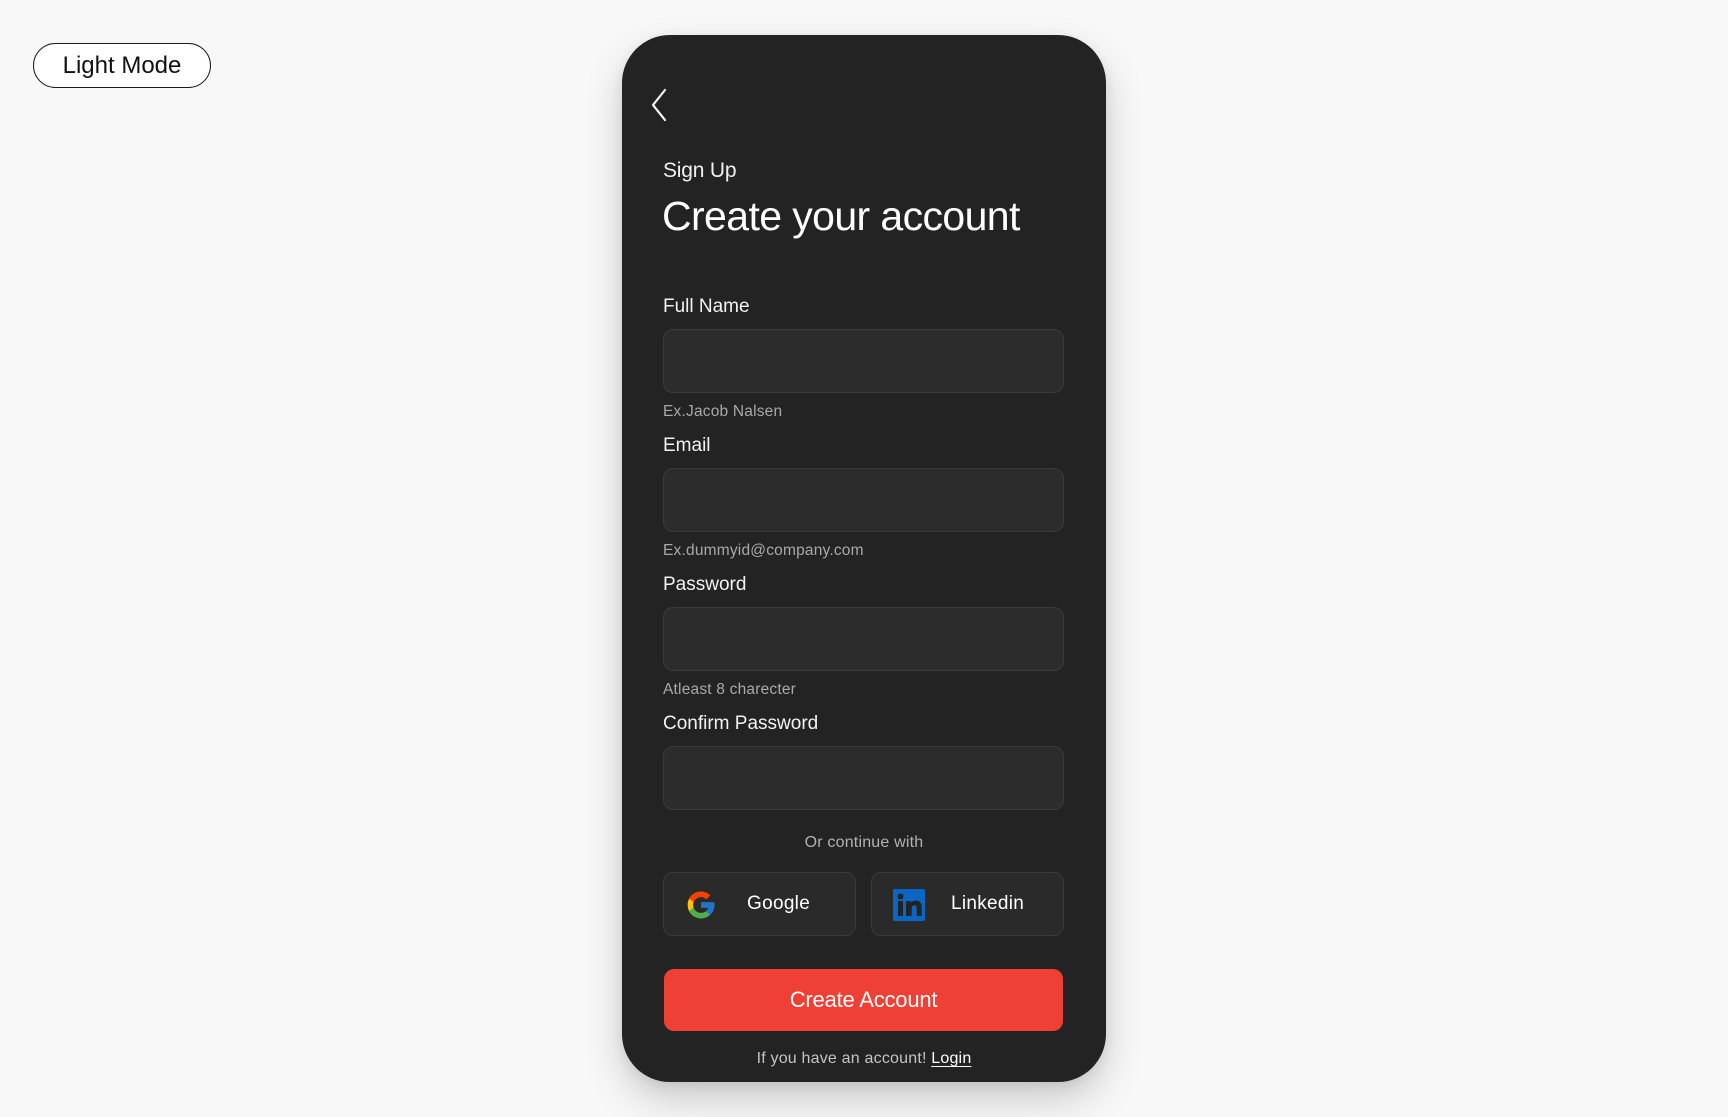 The image size is (1728, 1117). I want to click on full-name-group: Full Name Ex.Jacob Nalsen, so click(863, 358).